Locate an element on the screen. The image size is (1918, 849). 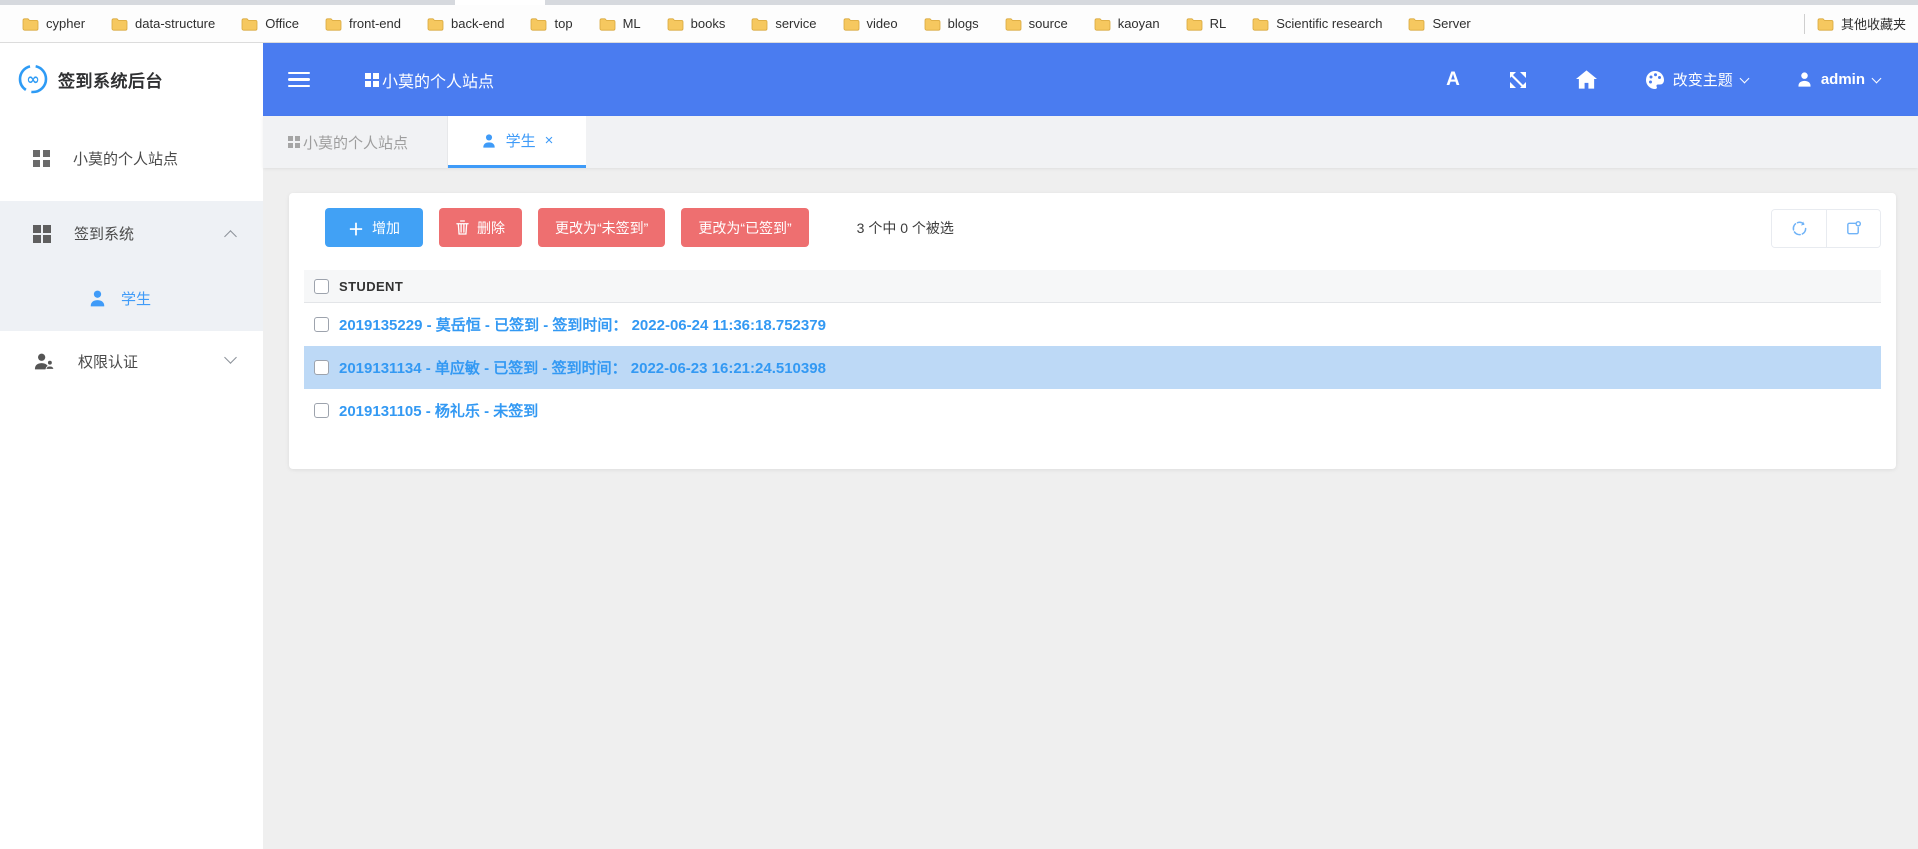
theme-dropdown: 改变主题 is located at coordinates (1697, 79).